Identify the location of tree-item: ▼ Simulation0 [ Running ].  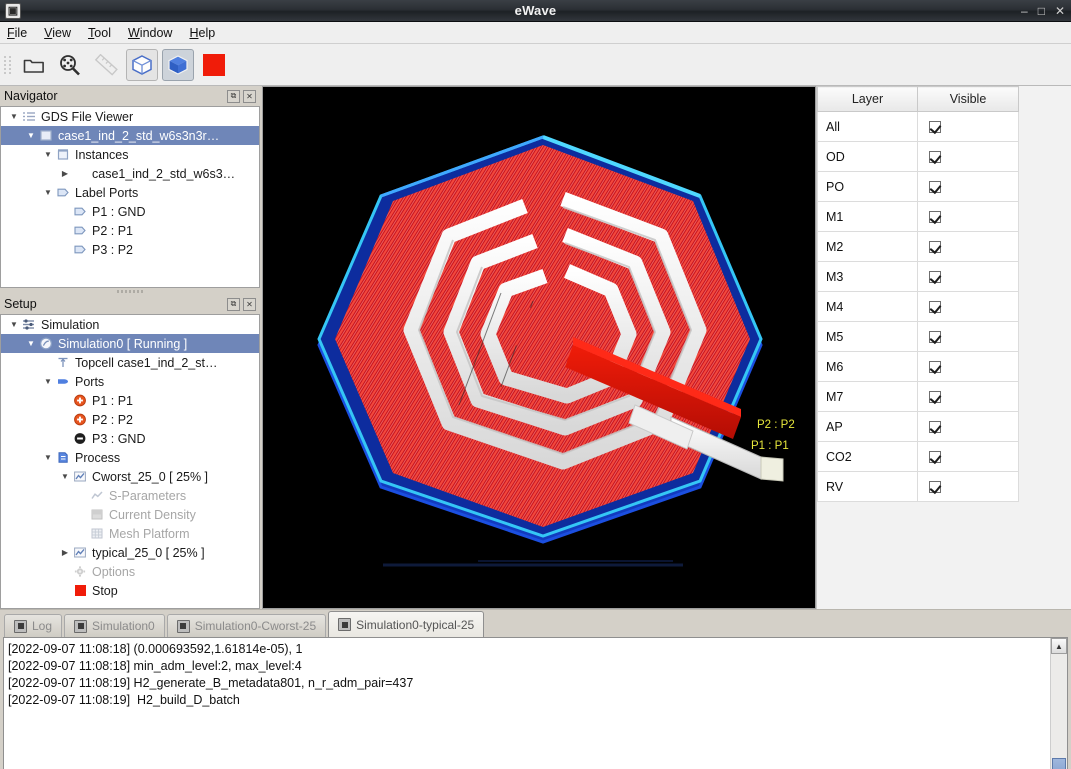
(130, 343).